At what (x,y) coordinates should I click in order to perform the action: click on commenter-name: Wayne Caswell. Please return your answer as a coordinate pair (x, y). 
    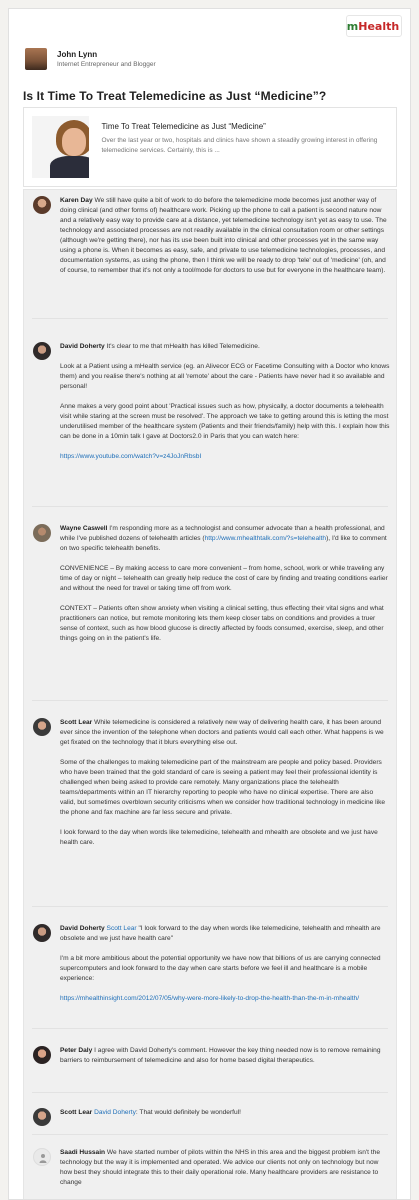
    Looking at the image, I should click on (83, 528).